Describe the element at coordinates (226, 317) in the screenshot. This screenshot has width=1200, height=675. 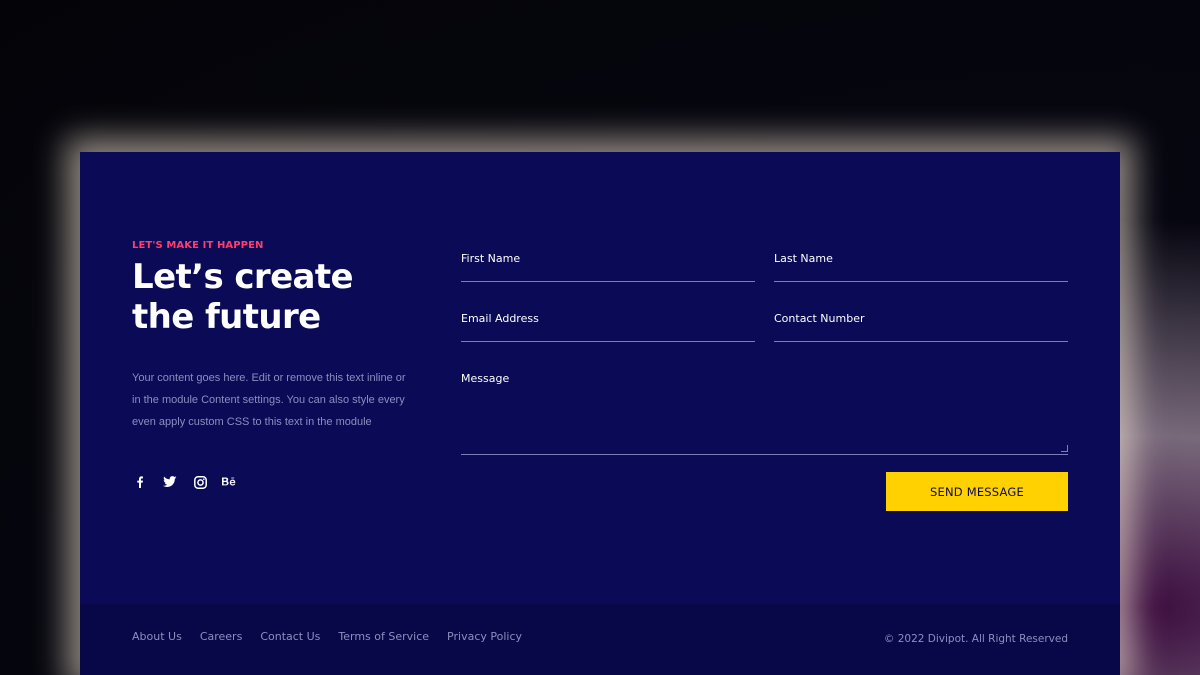
I see `page-title-line-2: the future` at that location.